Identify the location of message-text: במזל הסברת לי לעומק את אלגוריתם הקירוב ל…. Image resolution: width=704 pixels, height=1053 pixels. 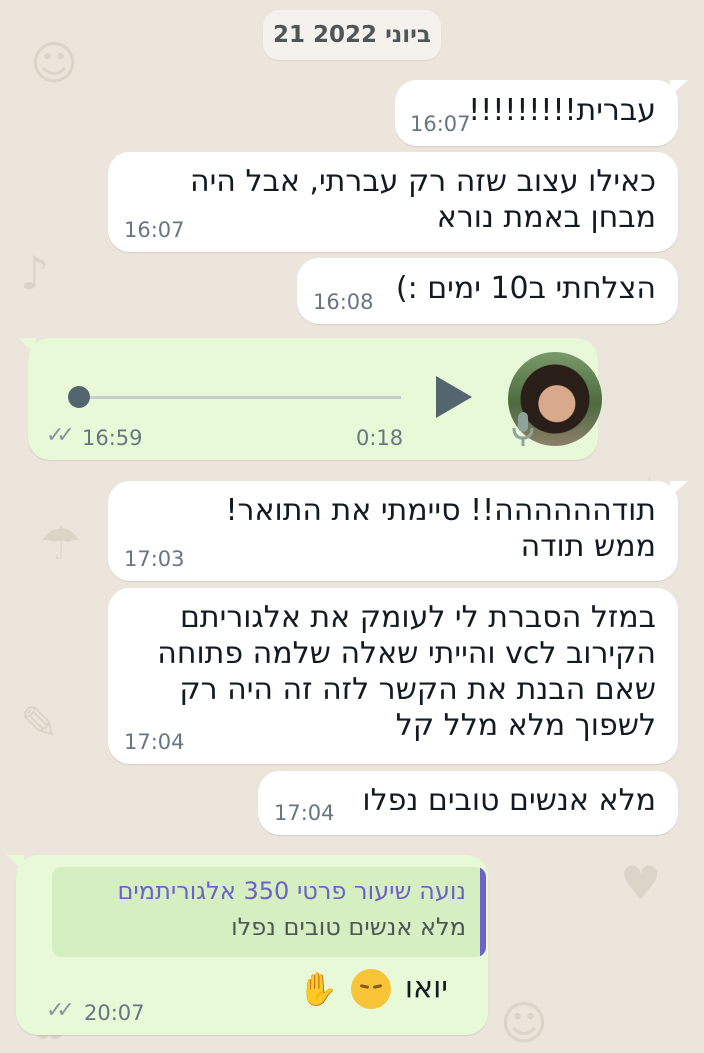
(406, 671).